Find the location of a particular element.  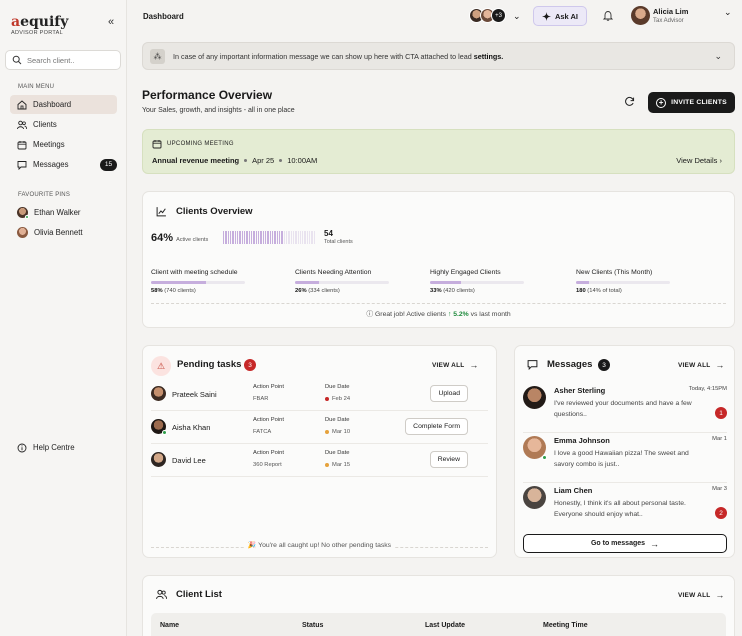

messages-view-all-link: VIEW ALL → is located at coordinates (701, 365).